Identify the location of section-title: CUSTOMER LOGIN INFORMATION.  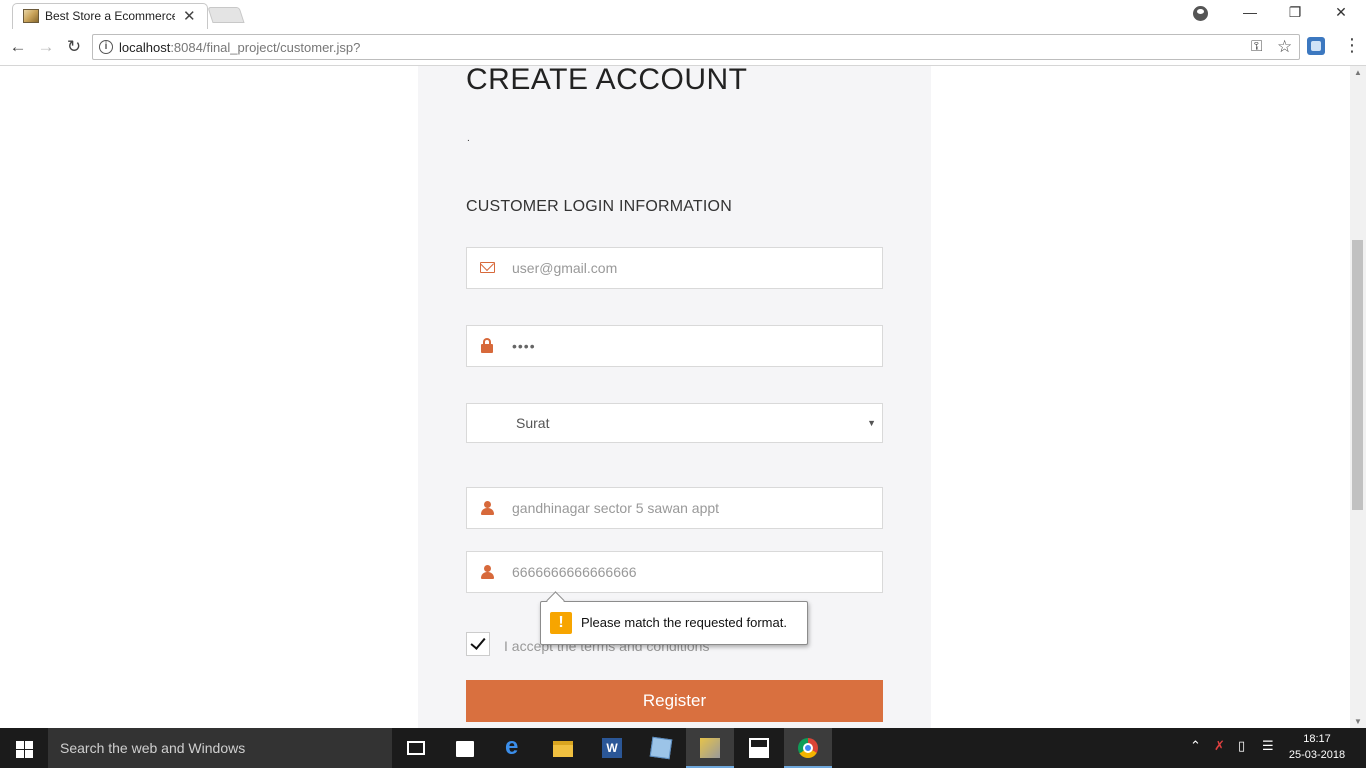
(599, 206).